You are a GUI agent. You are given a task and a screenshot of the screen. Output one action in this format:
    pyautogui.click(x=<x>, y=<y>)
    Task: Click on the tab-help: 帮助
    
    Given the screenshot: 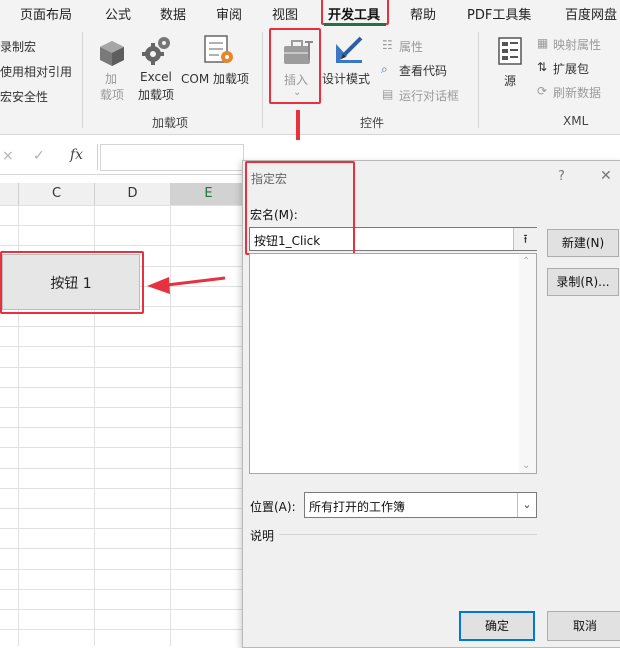 What is the action you would take?
    pyautogui.click(x=423, y=13)
    